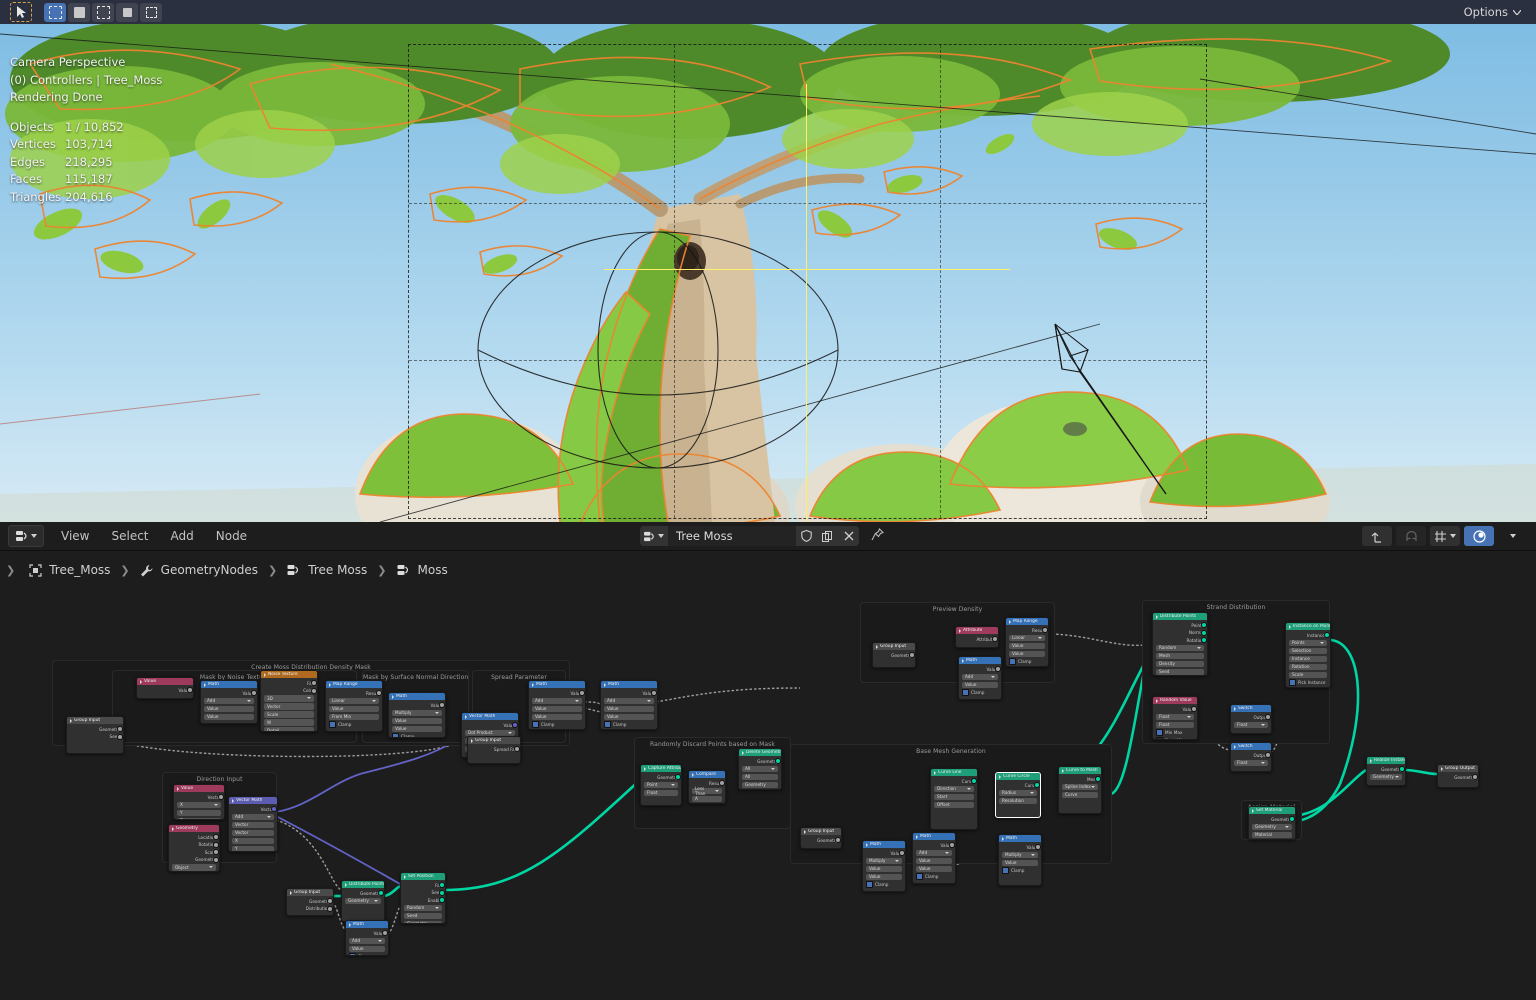 The width and height of the screenshot is (1536, 1000). I want to click on node-output-socket-row: Rotation, so click(1181, 640).